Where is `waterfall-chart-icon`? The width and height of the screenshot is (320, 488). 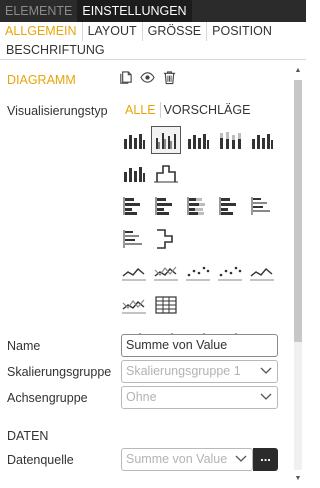 waterfall-chart-icon is located at coordinates (166, 173).